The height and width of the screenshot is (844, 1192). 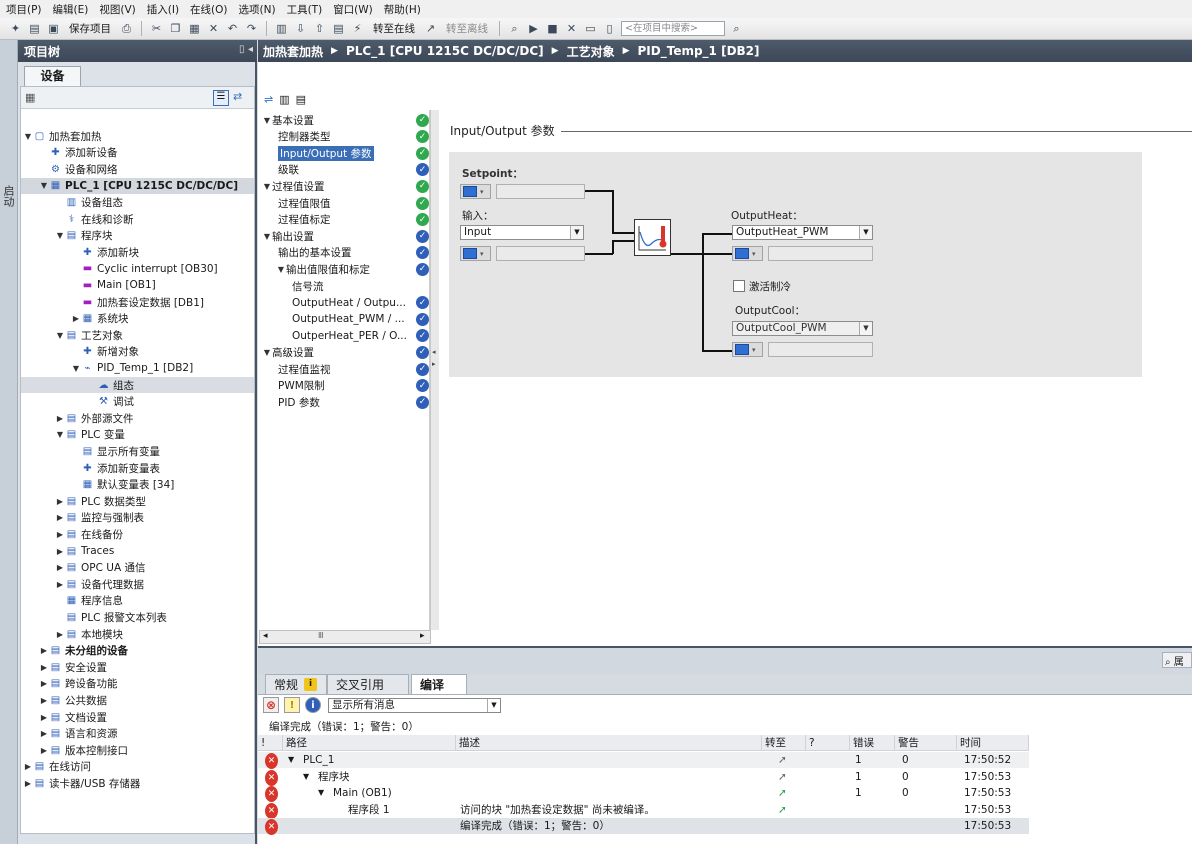 What do you see at coordinates (643, 760) in the screenshot?
I see `message-row: ✕ ▼ PLC_1 ➚ 1 0 17:50:52` at bounding box center [643, 760].